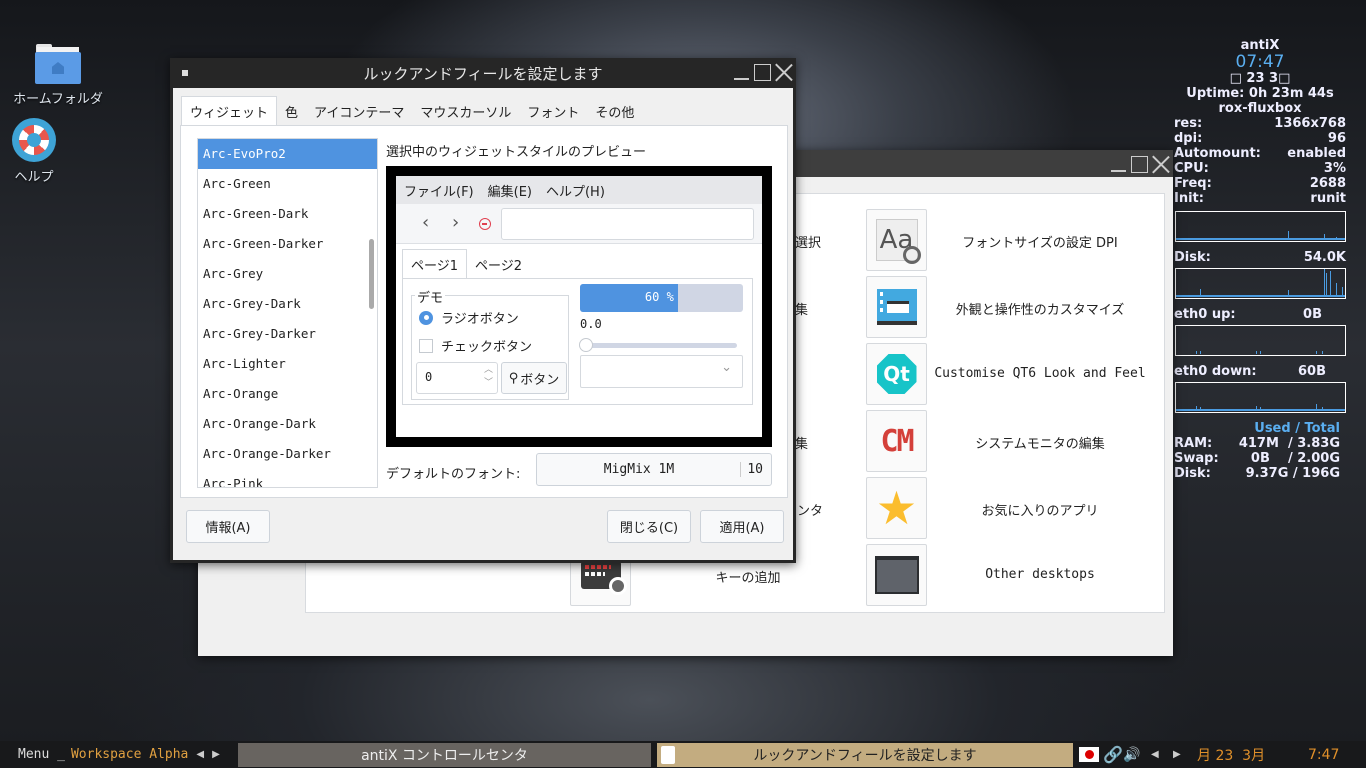 The height and width of the screenshot is (768, 1366). Describe the element at coordinates (1040, 509) in the screenshot. I see `cc-item-favorites: お気に入りのアプリ` at that location.